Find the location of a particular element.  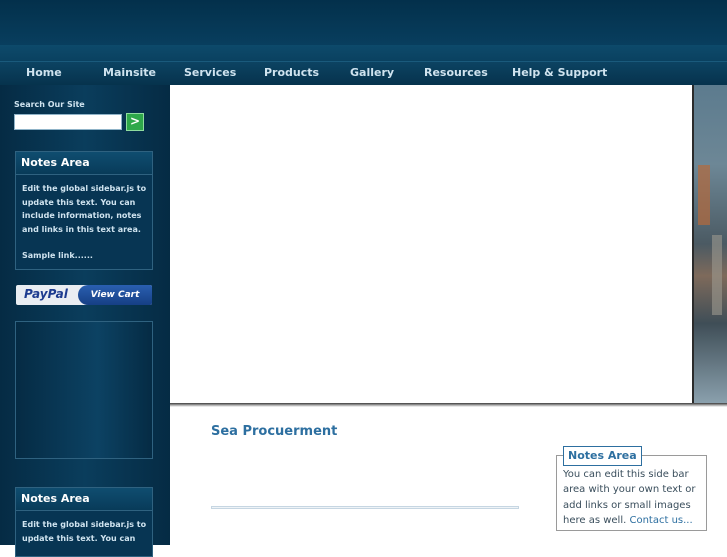

nav-item-mainsite: Mainsite is located at coordinates (129, 72).